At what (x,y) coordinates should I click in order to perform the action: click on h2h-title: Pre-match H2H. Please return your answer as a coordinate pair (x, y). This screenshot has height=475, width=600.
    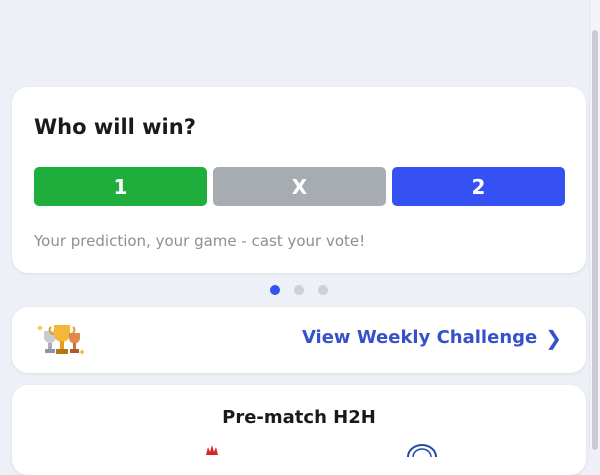
    Looking at the image, I should click on (299, 417).